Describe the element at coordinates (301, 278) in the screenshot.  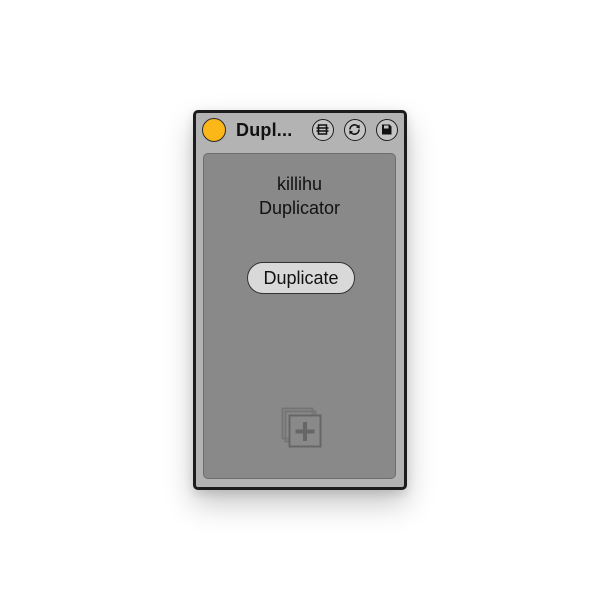
I see `duplicate-button: Duplicate` at that location.